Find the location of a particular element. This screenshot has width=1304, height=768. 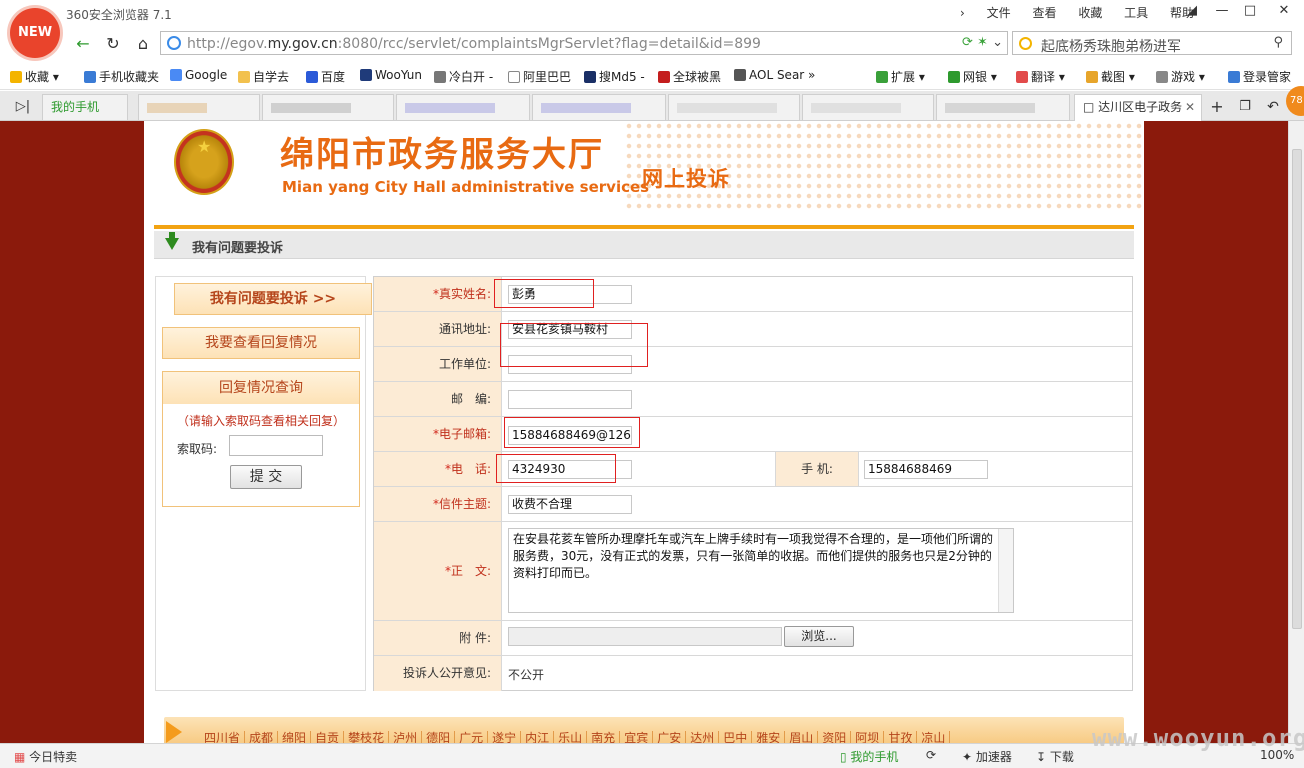

status-sync-icon: ⟳ is located at coordinates (931, 755).